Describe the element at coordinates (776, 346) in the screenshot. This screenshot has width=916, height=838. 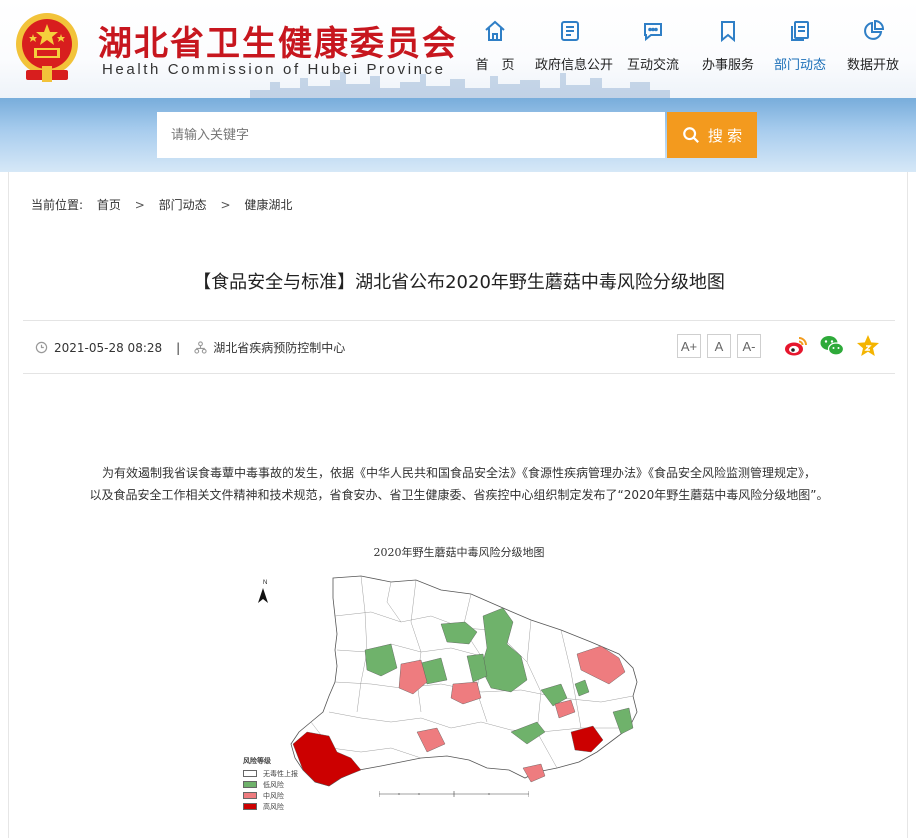
I see `article-tools: A+ A A-` at that location.